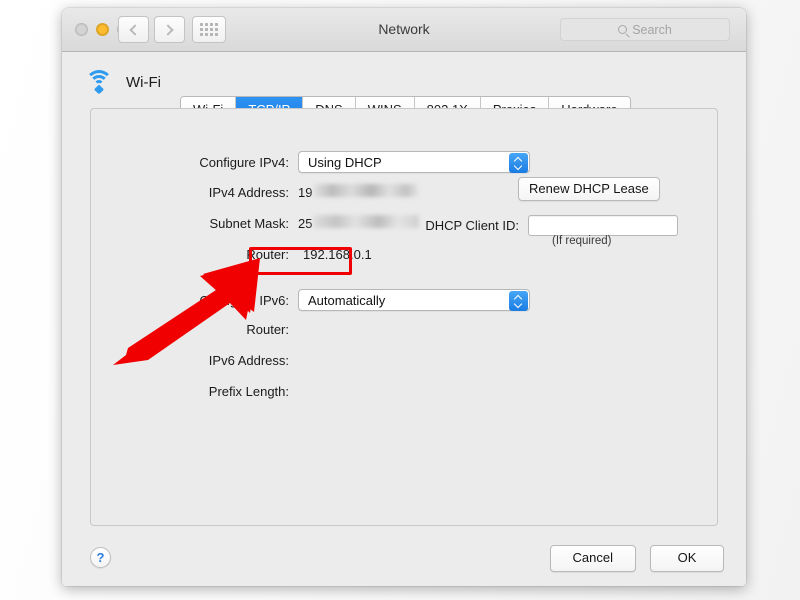  Describe the element at coordinates (248, 192) in the screenshot. I see `ipv4-address-label: IPv4 Address:` at that location.